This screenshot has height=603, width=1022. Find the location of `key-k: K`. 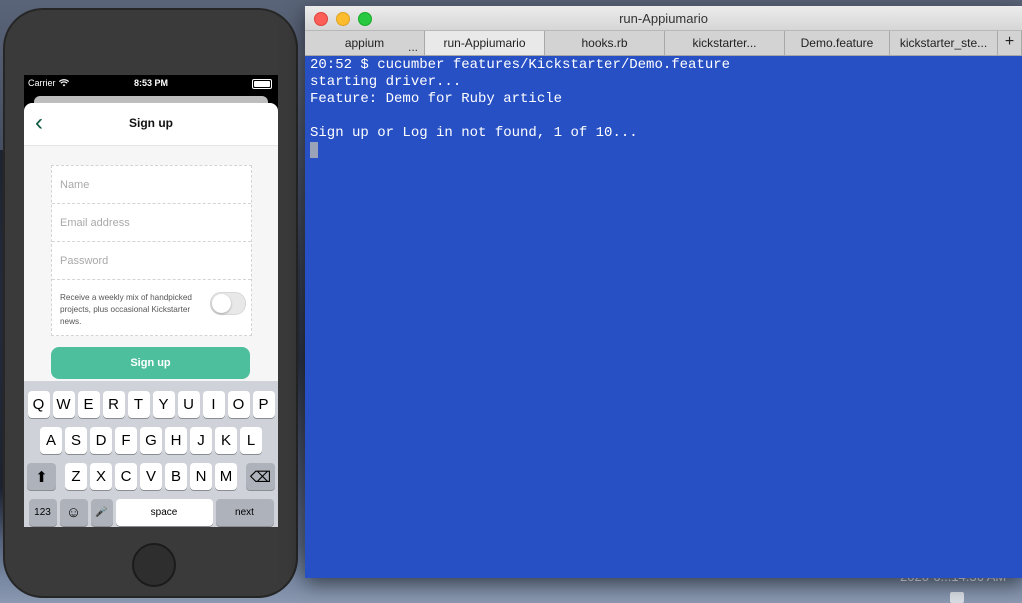

key-k: K is located at coordinates (226, 440).